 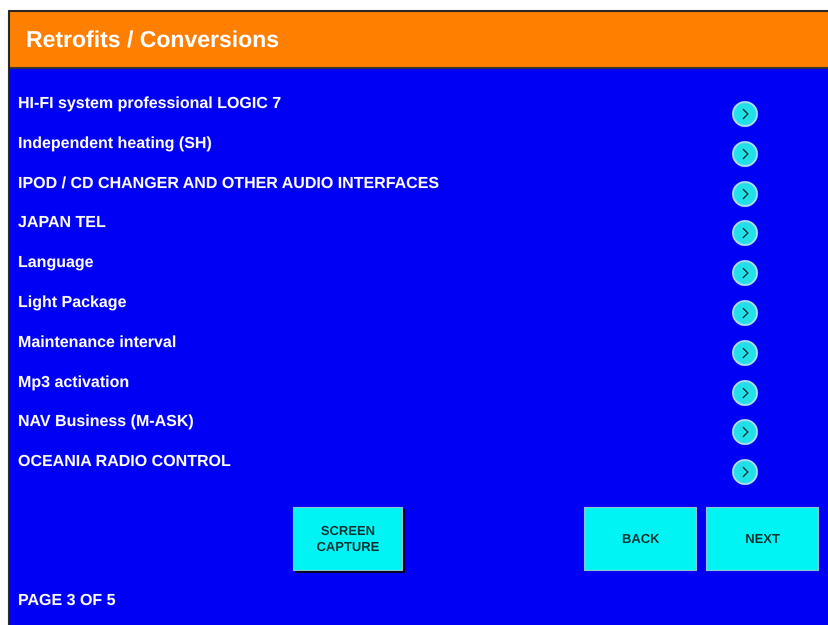 I want to click on item-label: HI-FI system professional LOGIC 7, so click(x=150, y=104).